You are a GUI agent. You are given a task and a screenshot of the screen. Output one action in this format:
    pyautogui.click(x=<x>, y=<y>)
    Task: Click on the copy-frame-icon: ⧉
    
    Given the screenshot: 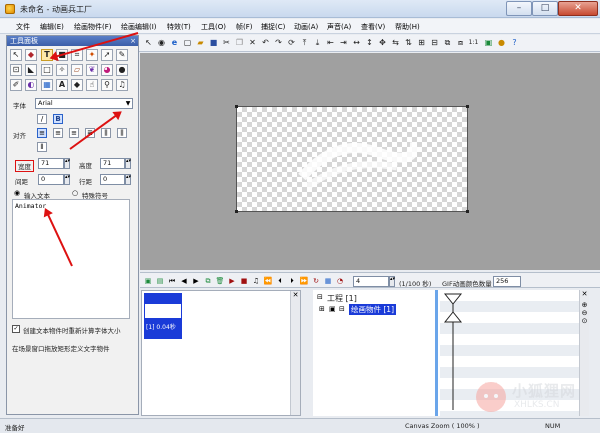 What is the action you would take?
    pyautogui.click(x=208, y=281)
    